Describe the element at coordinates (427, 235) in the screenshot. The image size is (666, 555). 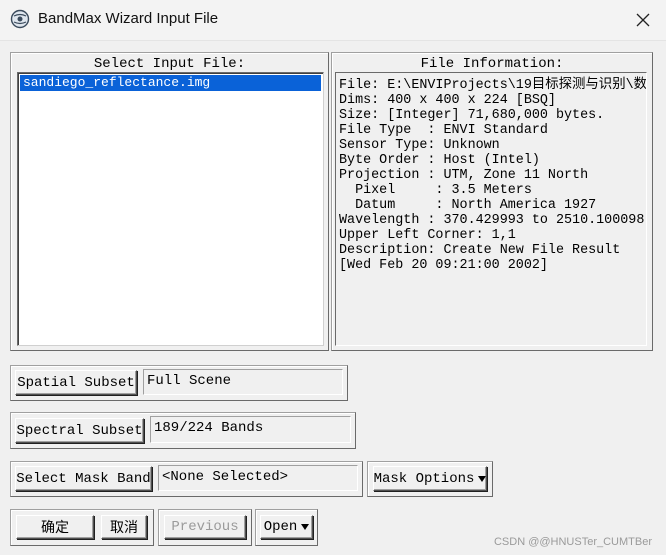
I see `info-upper-left: Upper Left Corner: 1,1` at that location.